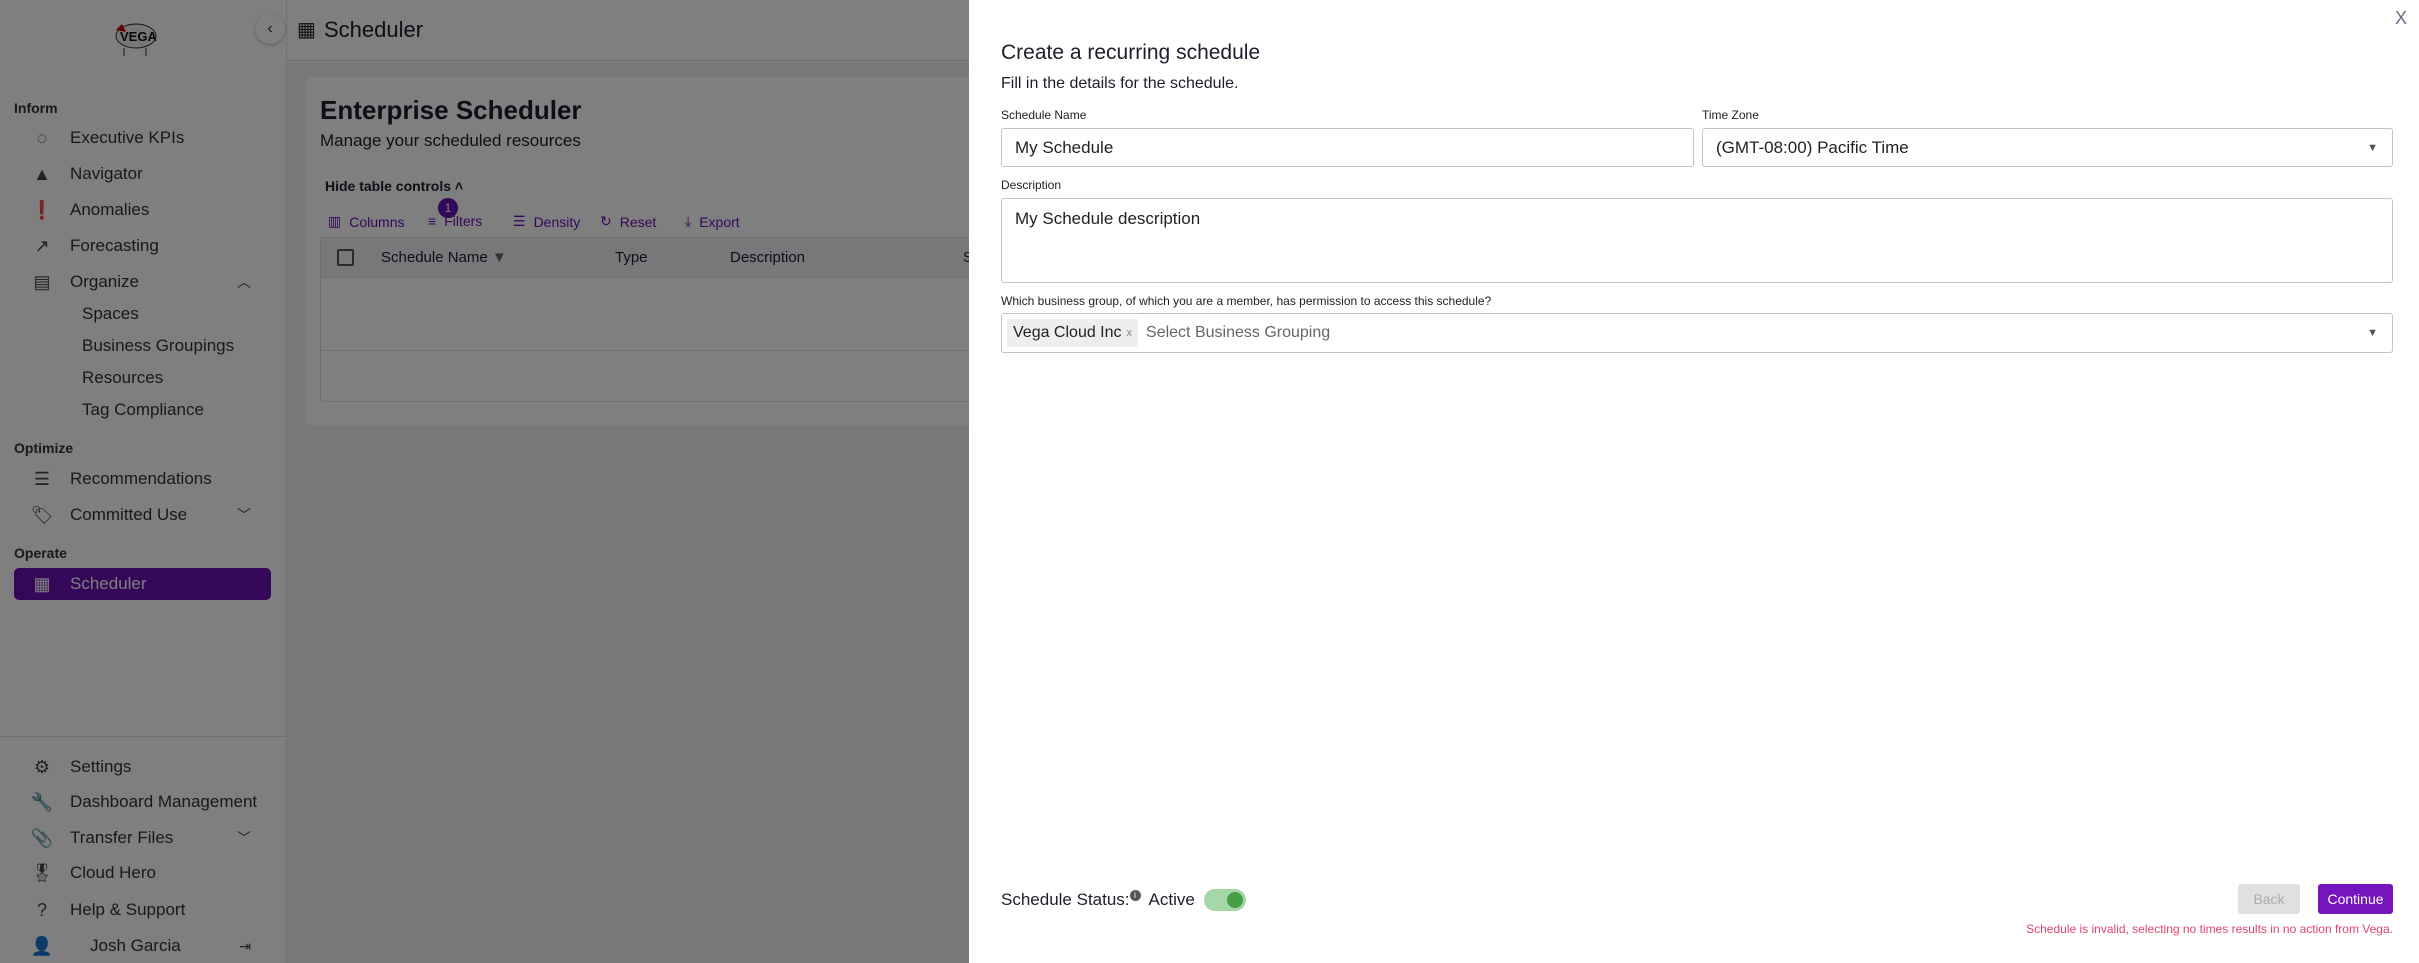  I want to click on info-icon: i, so click(1135, 895).